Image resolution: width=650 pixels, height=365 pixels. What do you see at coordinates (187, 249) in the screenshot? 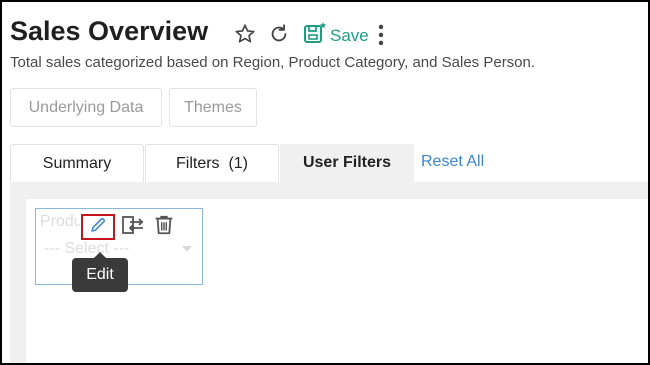
I see `chevron-down-icon` at bounding box center [187, 249].